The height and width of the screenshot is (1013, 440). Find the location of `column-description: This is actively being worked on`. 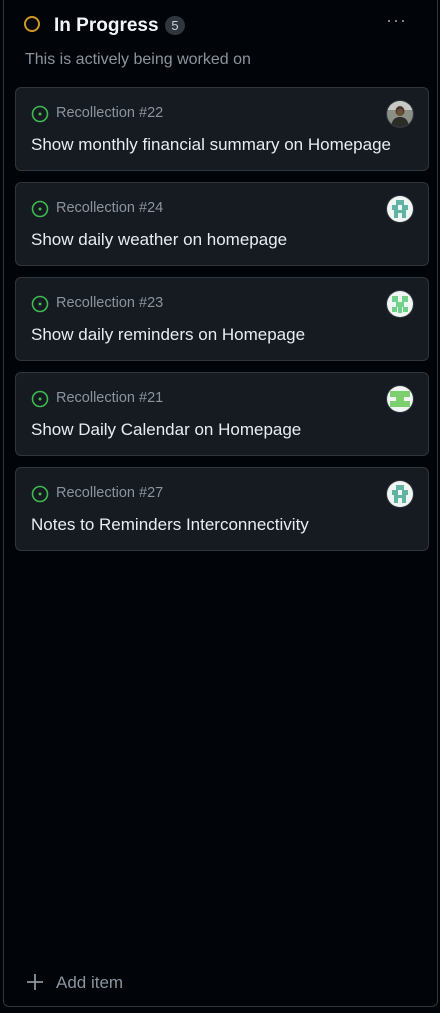

column-description: This is actively being worked on is located at coordinates (138, 59).